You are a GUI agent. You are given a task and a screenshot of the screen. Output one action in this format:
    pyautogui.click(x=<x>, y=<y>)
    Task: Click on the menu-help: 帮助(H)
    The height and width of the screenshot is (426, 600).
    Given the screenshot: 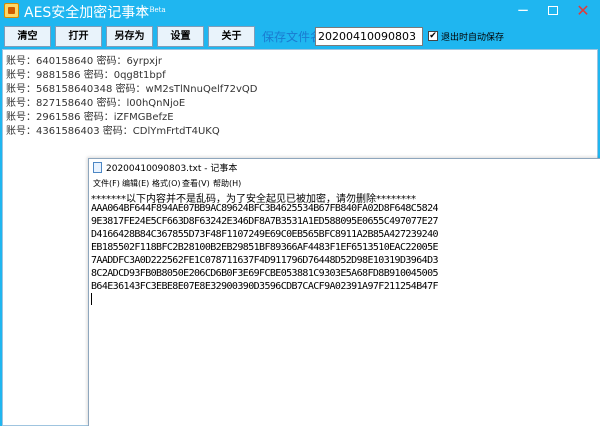 What is the action you would take?
    pyautogui.click(x=227, y=183)
    